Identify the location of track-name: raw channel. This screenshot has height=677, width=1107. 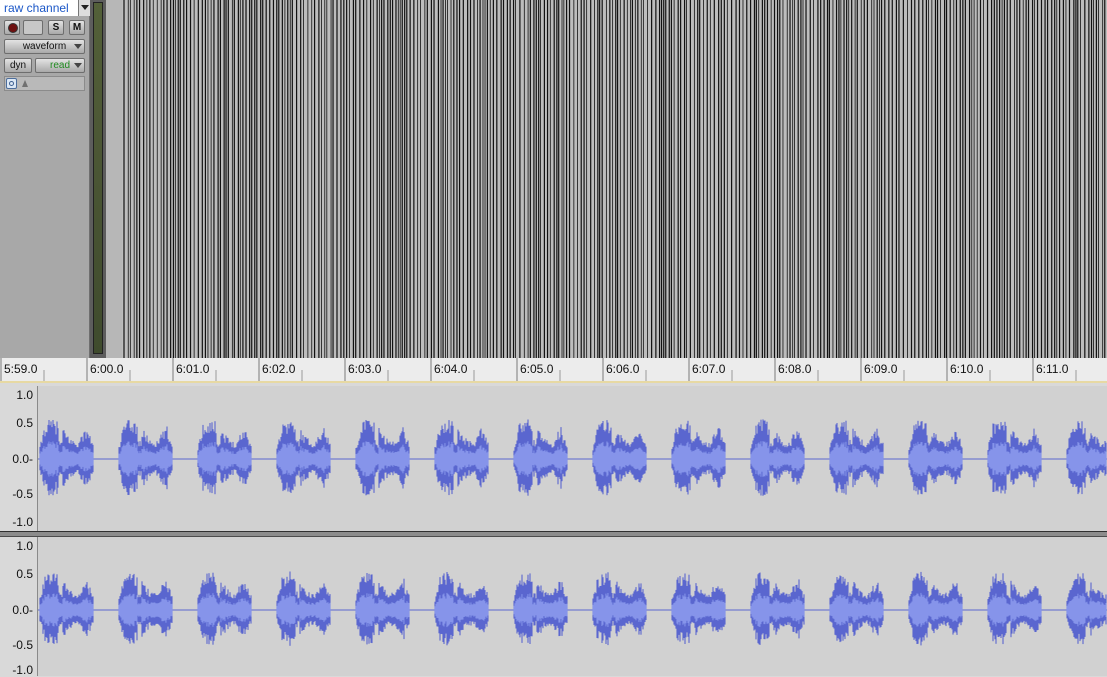
(39, 8).